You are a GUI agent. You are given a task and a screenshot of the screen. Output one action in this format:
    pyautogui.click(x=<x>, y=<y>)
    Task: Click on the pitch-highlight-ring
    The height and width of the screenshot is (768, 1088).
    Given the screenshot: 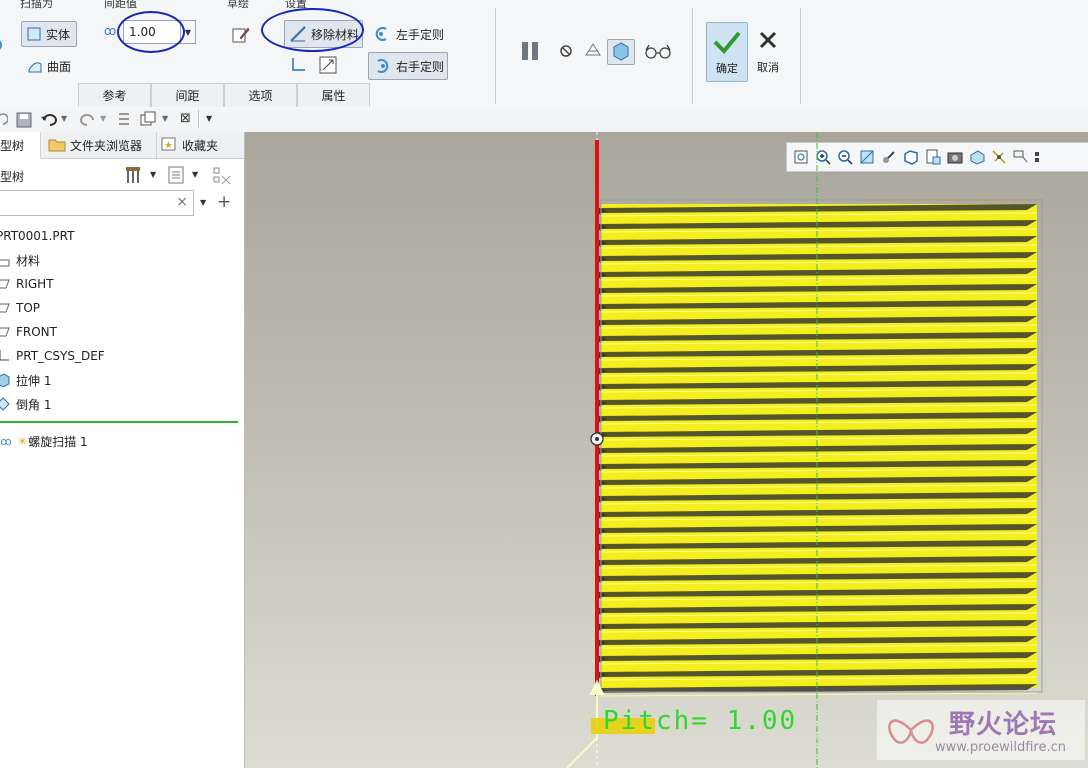 What is the action you would take?
    pyautogui.click(x=151, y=32)
    